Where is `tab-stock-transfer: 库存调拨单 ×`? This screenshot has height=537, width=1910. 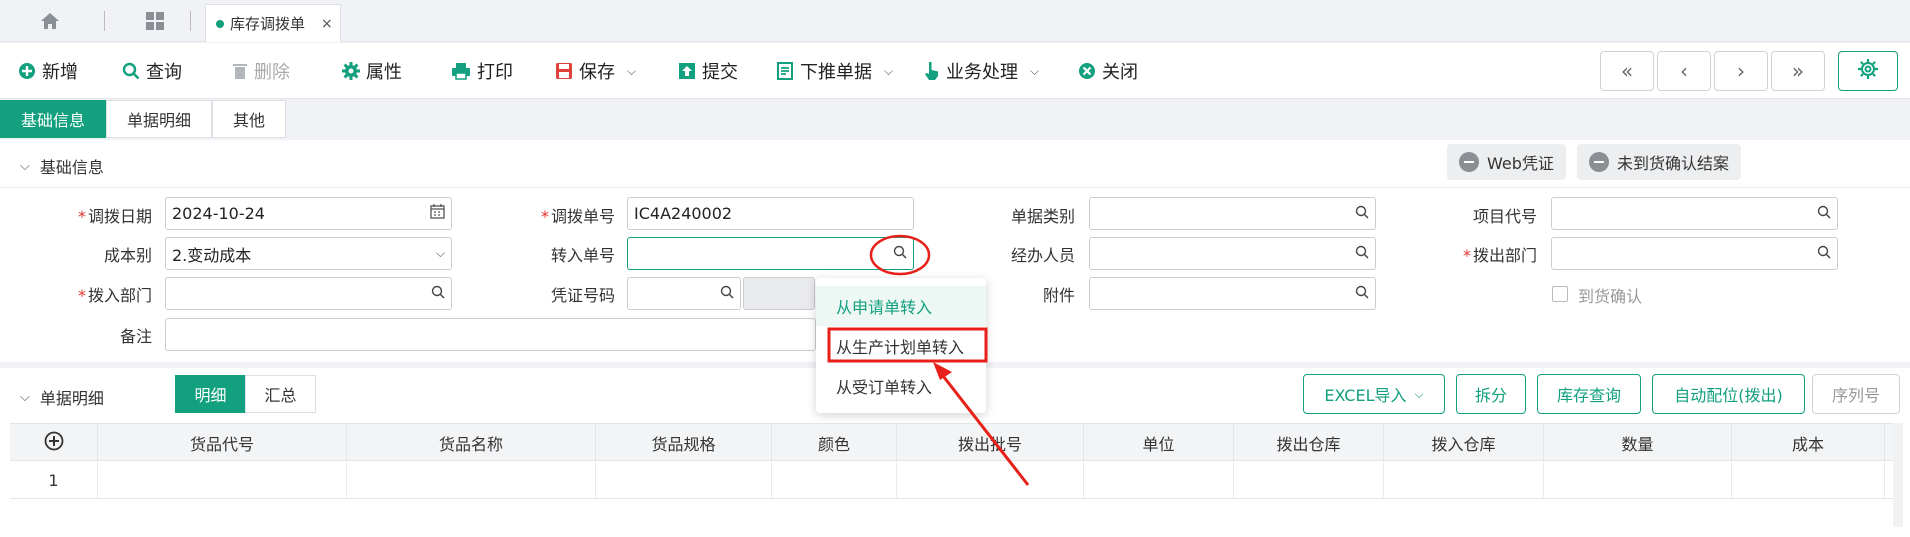 tab-stock-transfer: 库存调拨单 × is located at coordinates (273, 23).